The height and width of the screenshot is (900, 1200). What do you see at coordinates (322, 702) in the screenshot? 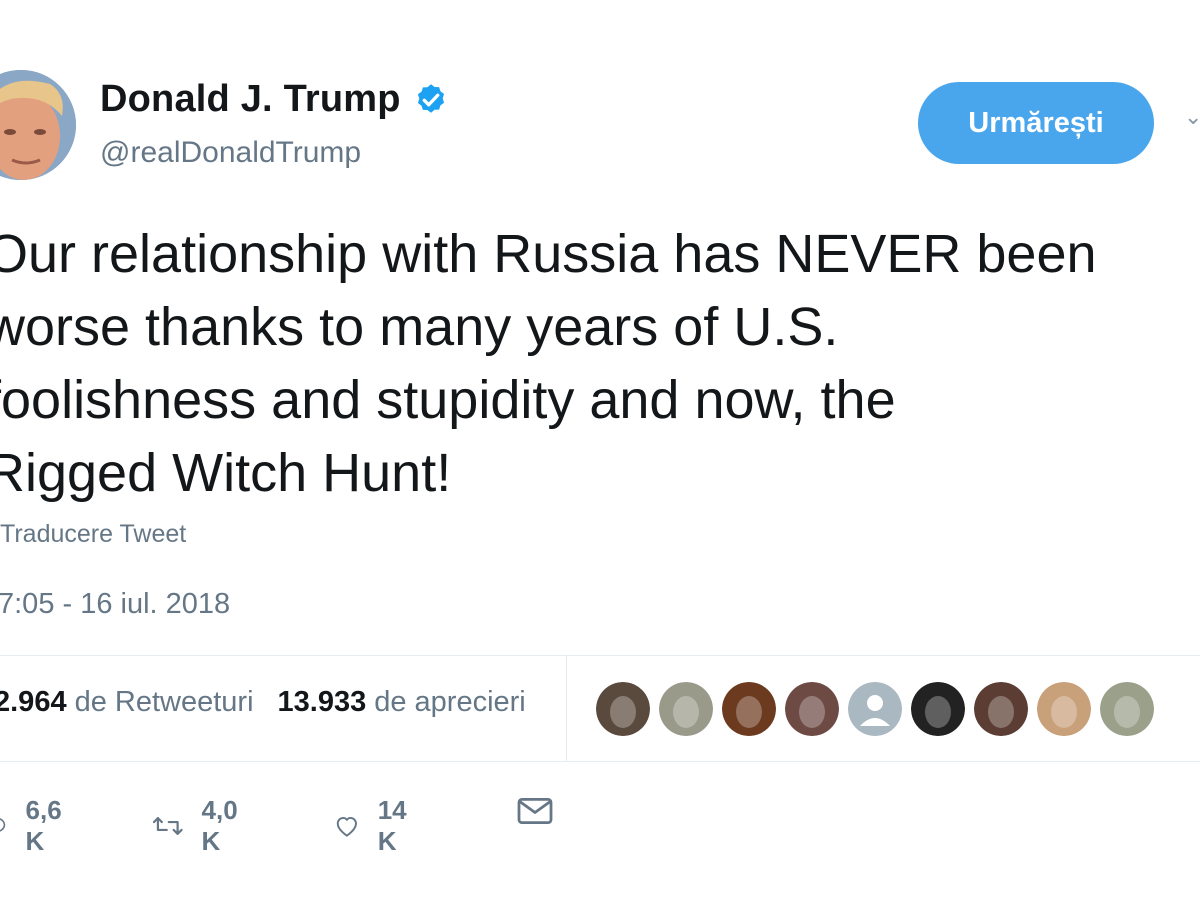
I see `likes-count: 13.933` at bounding box center [322, 702].